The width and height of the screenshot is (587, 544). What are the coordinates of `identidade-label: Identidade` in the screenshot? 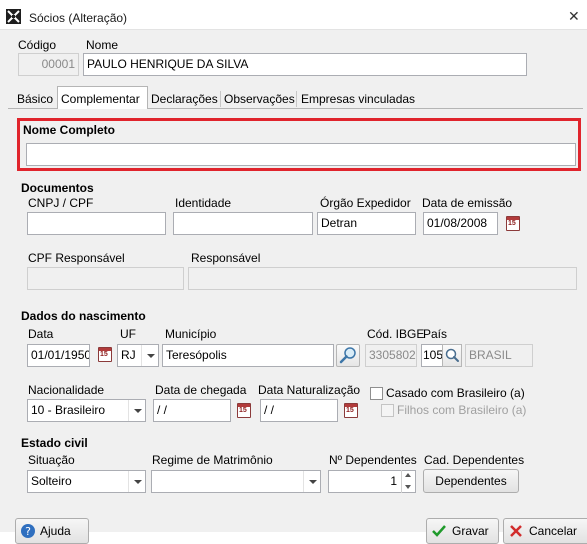 It's located at (203, 203).